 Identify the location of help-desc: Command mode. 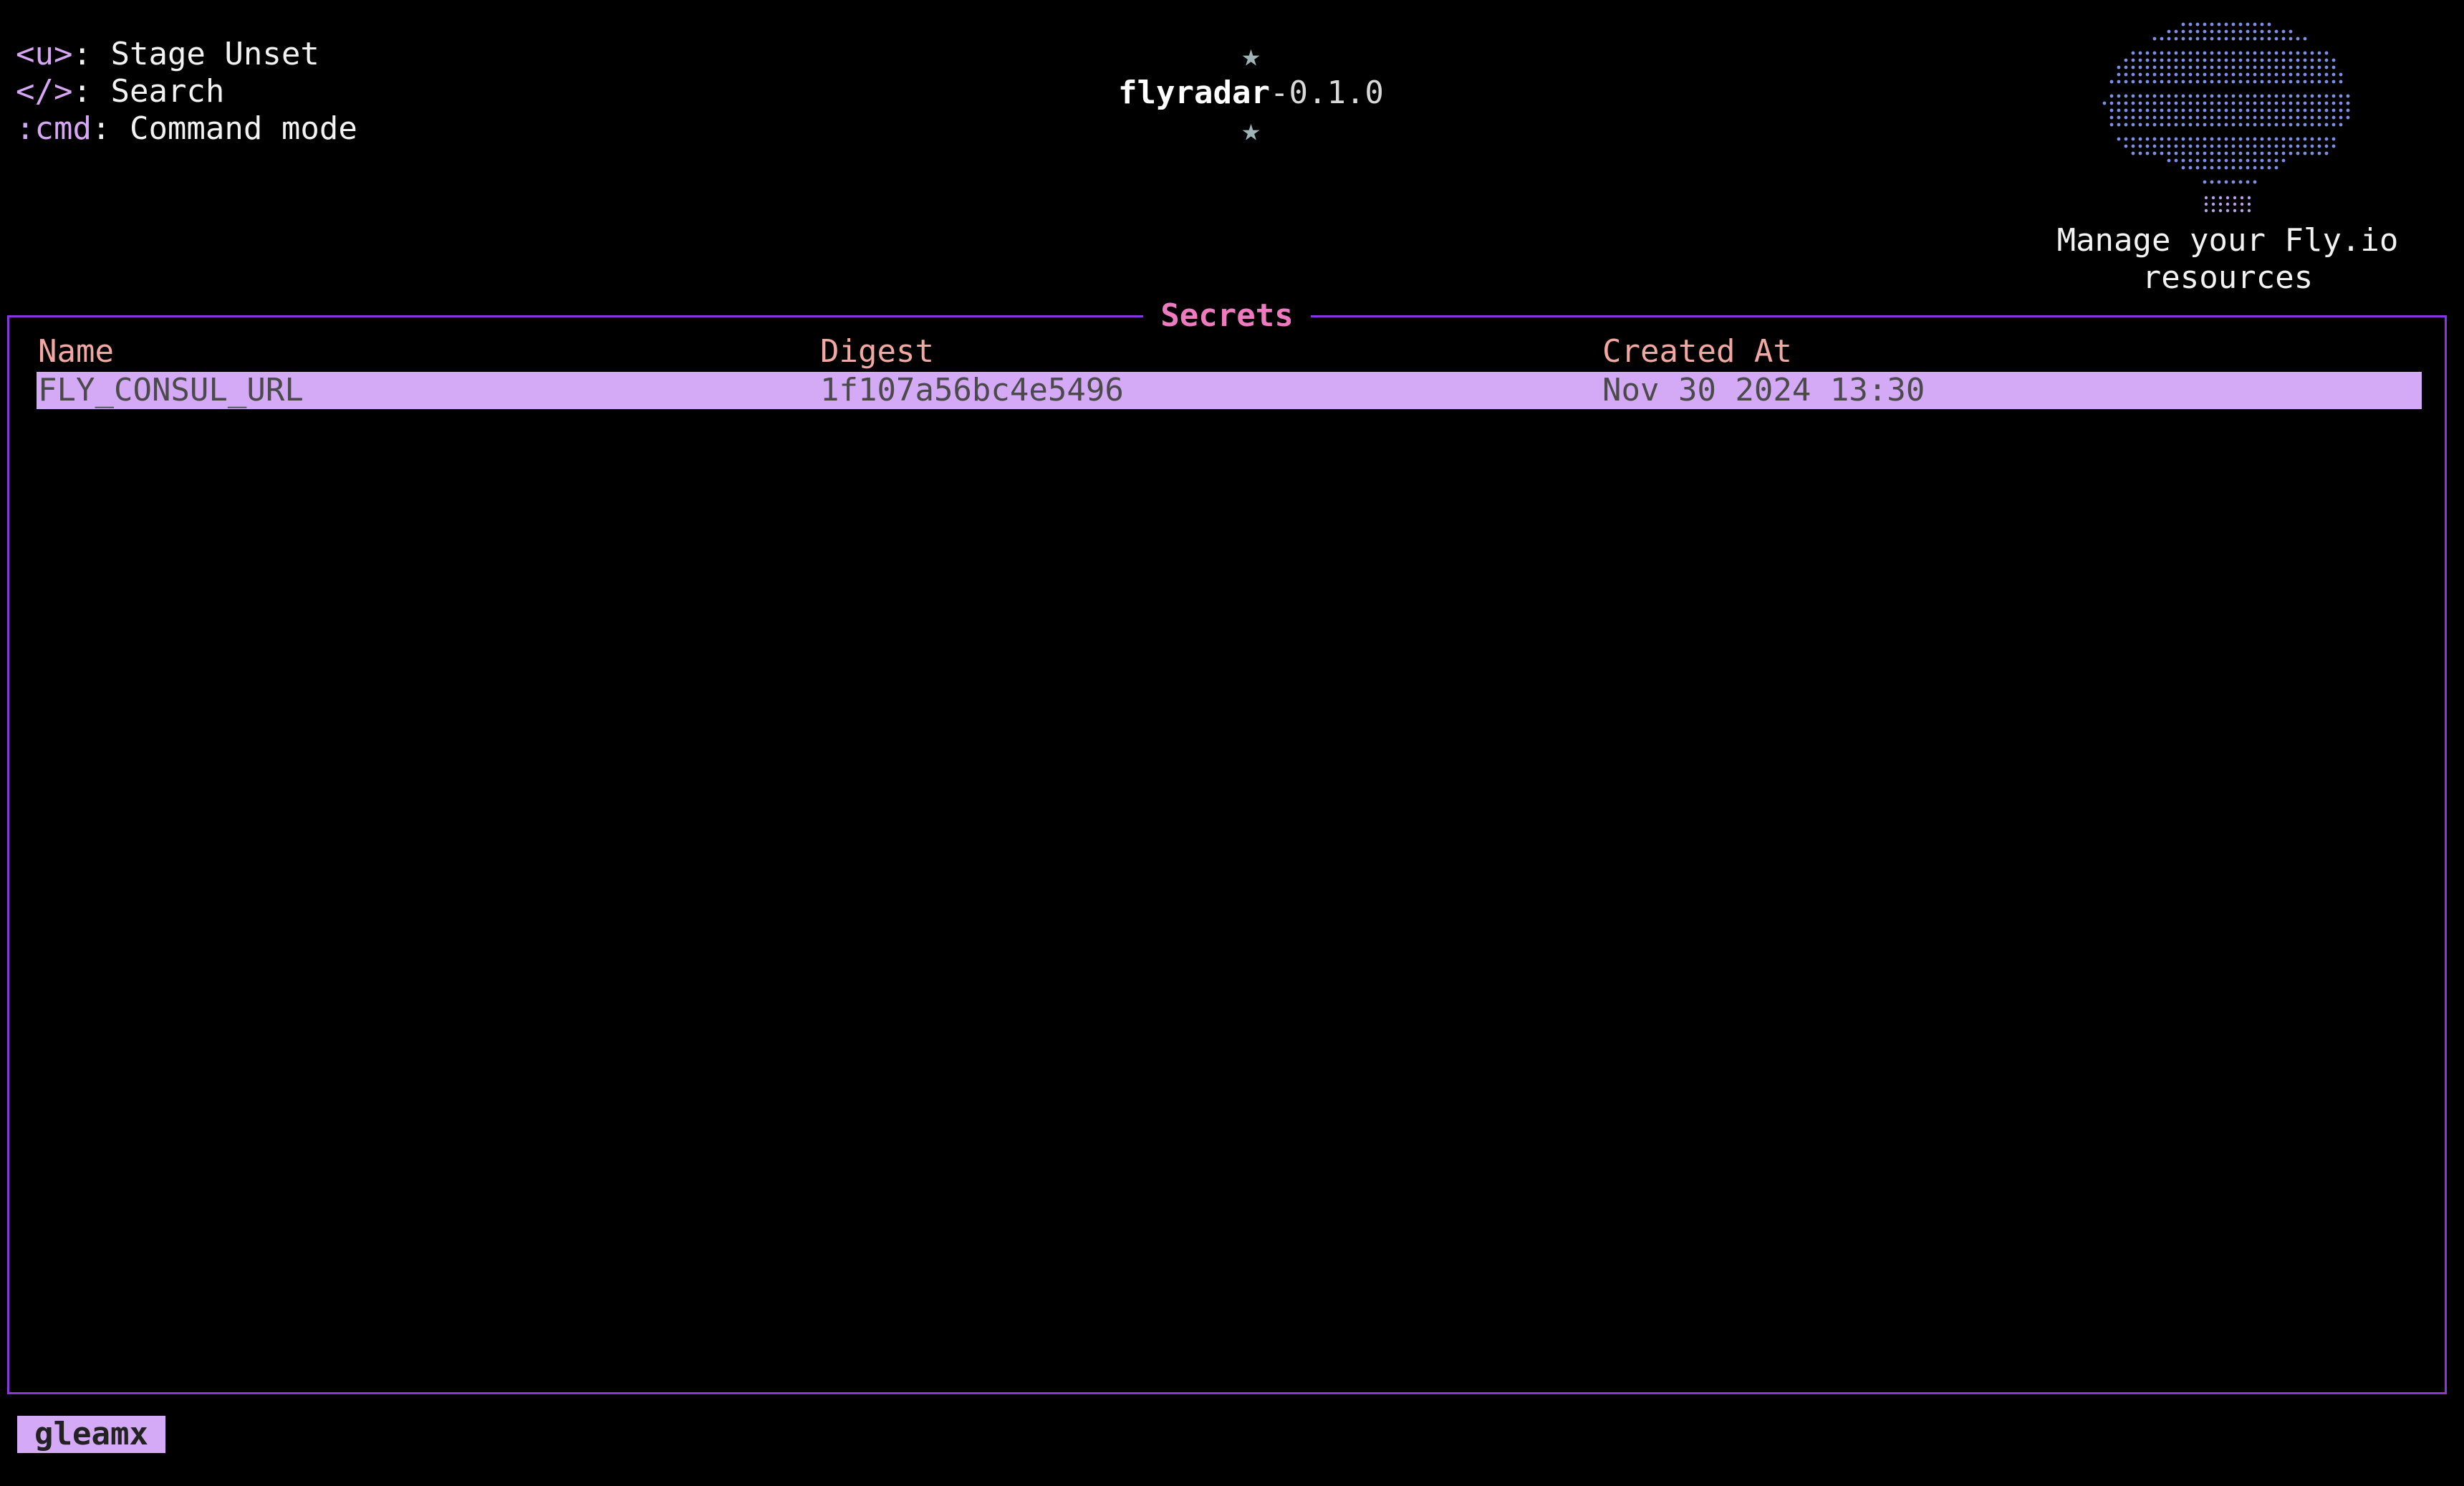
(243, 128).